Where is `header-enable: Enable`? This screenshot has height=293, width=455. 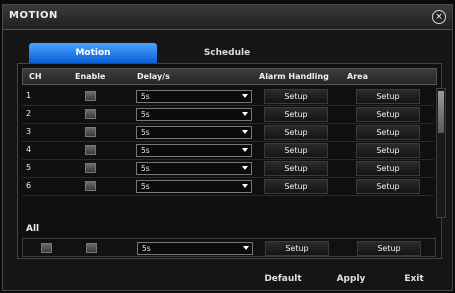 header-enable: Enable is located at coordinates (90, 76).